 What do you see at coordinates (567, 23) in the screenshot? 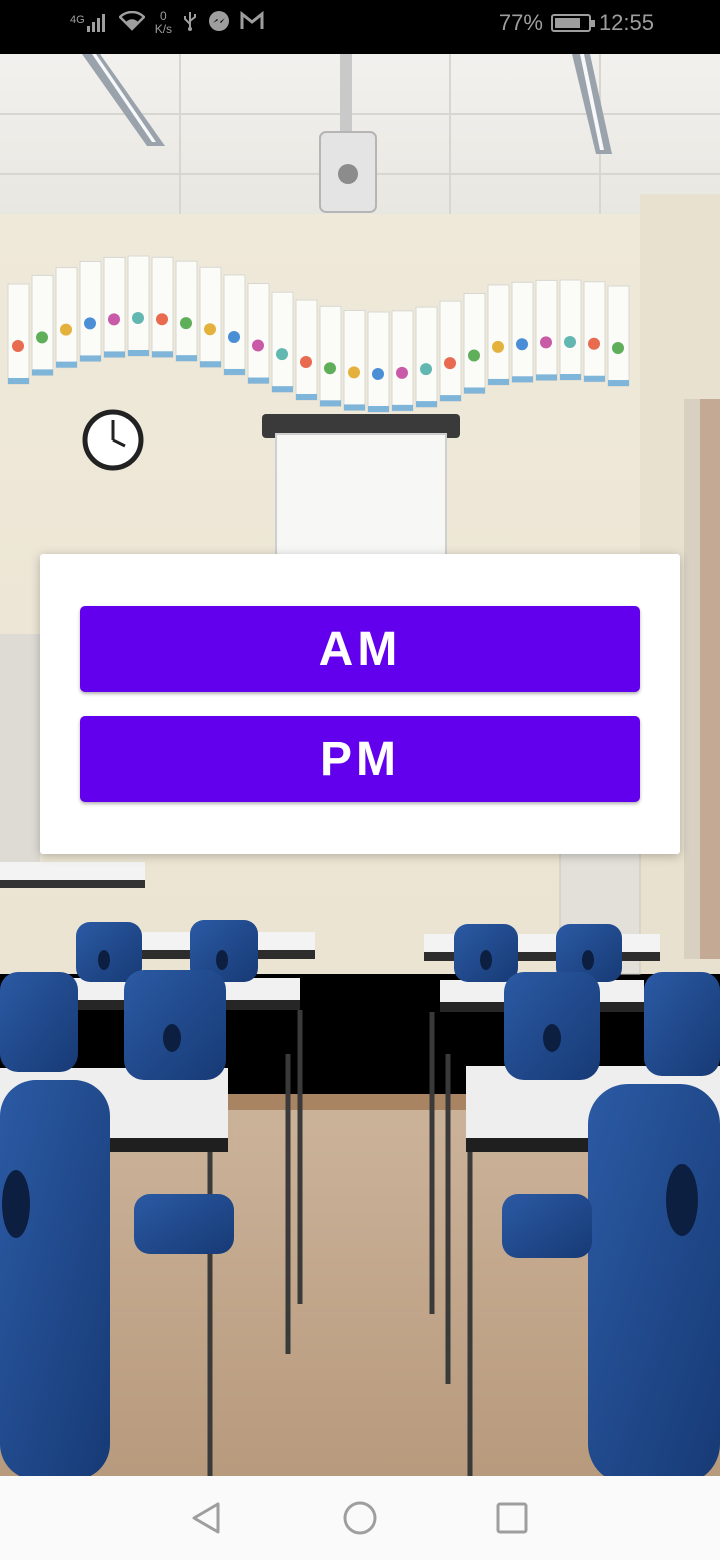
I see `battery-fill` at bounding box center [567, 23].